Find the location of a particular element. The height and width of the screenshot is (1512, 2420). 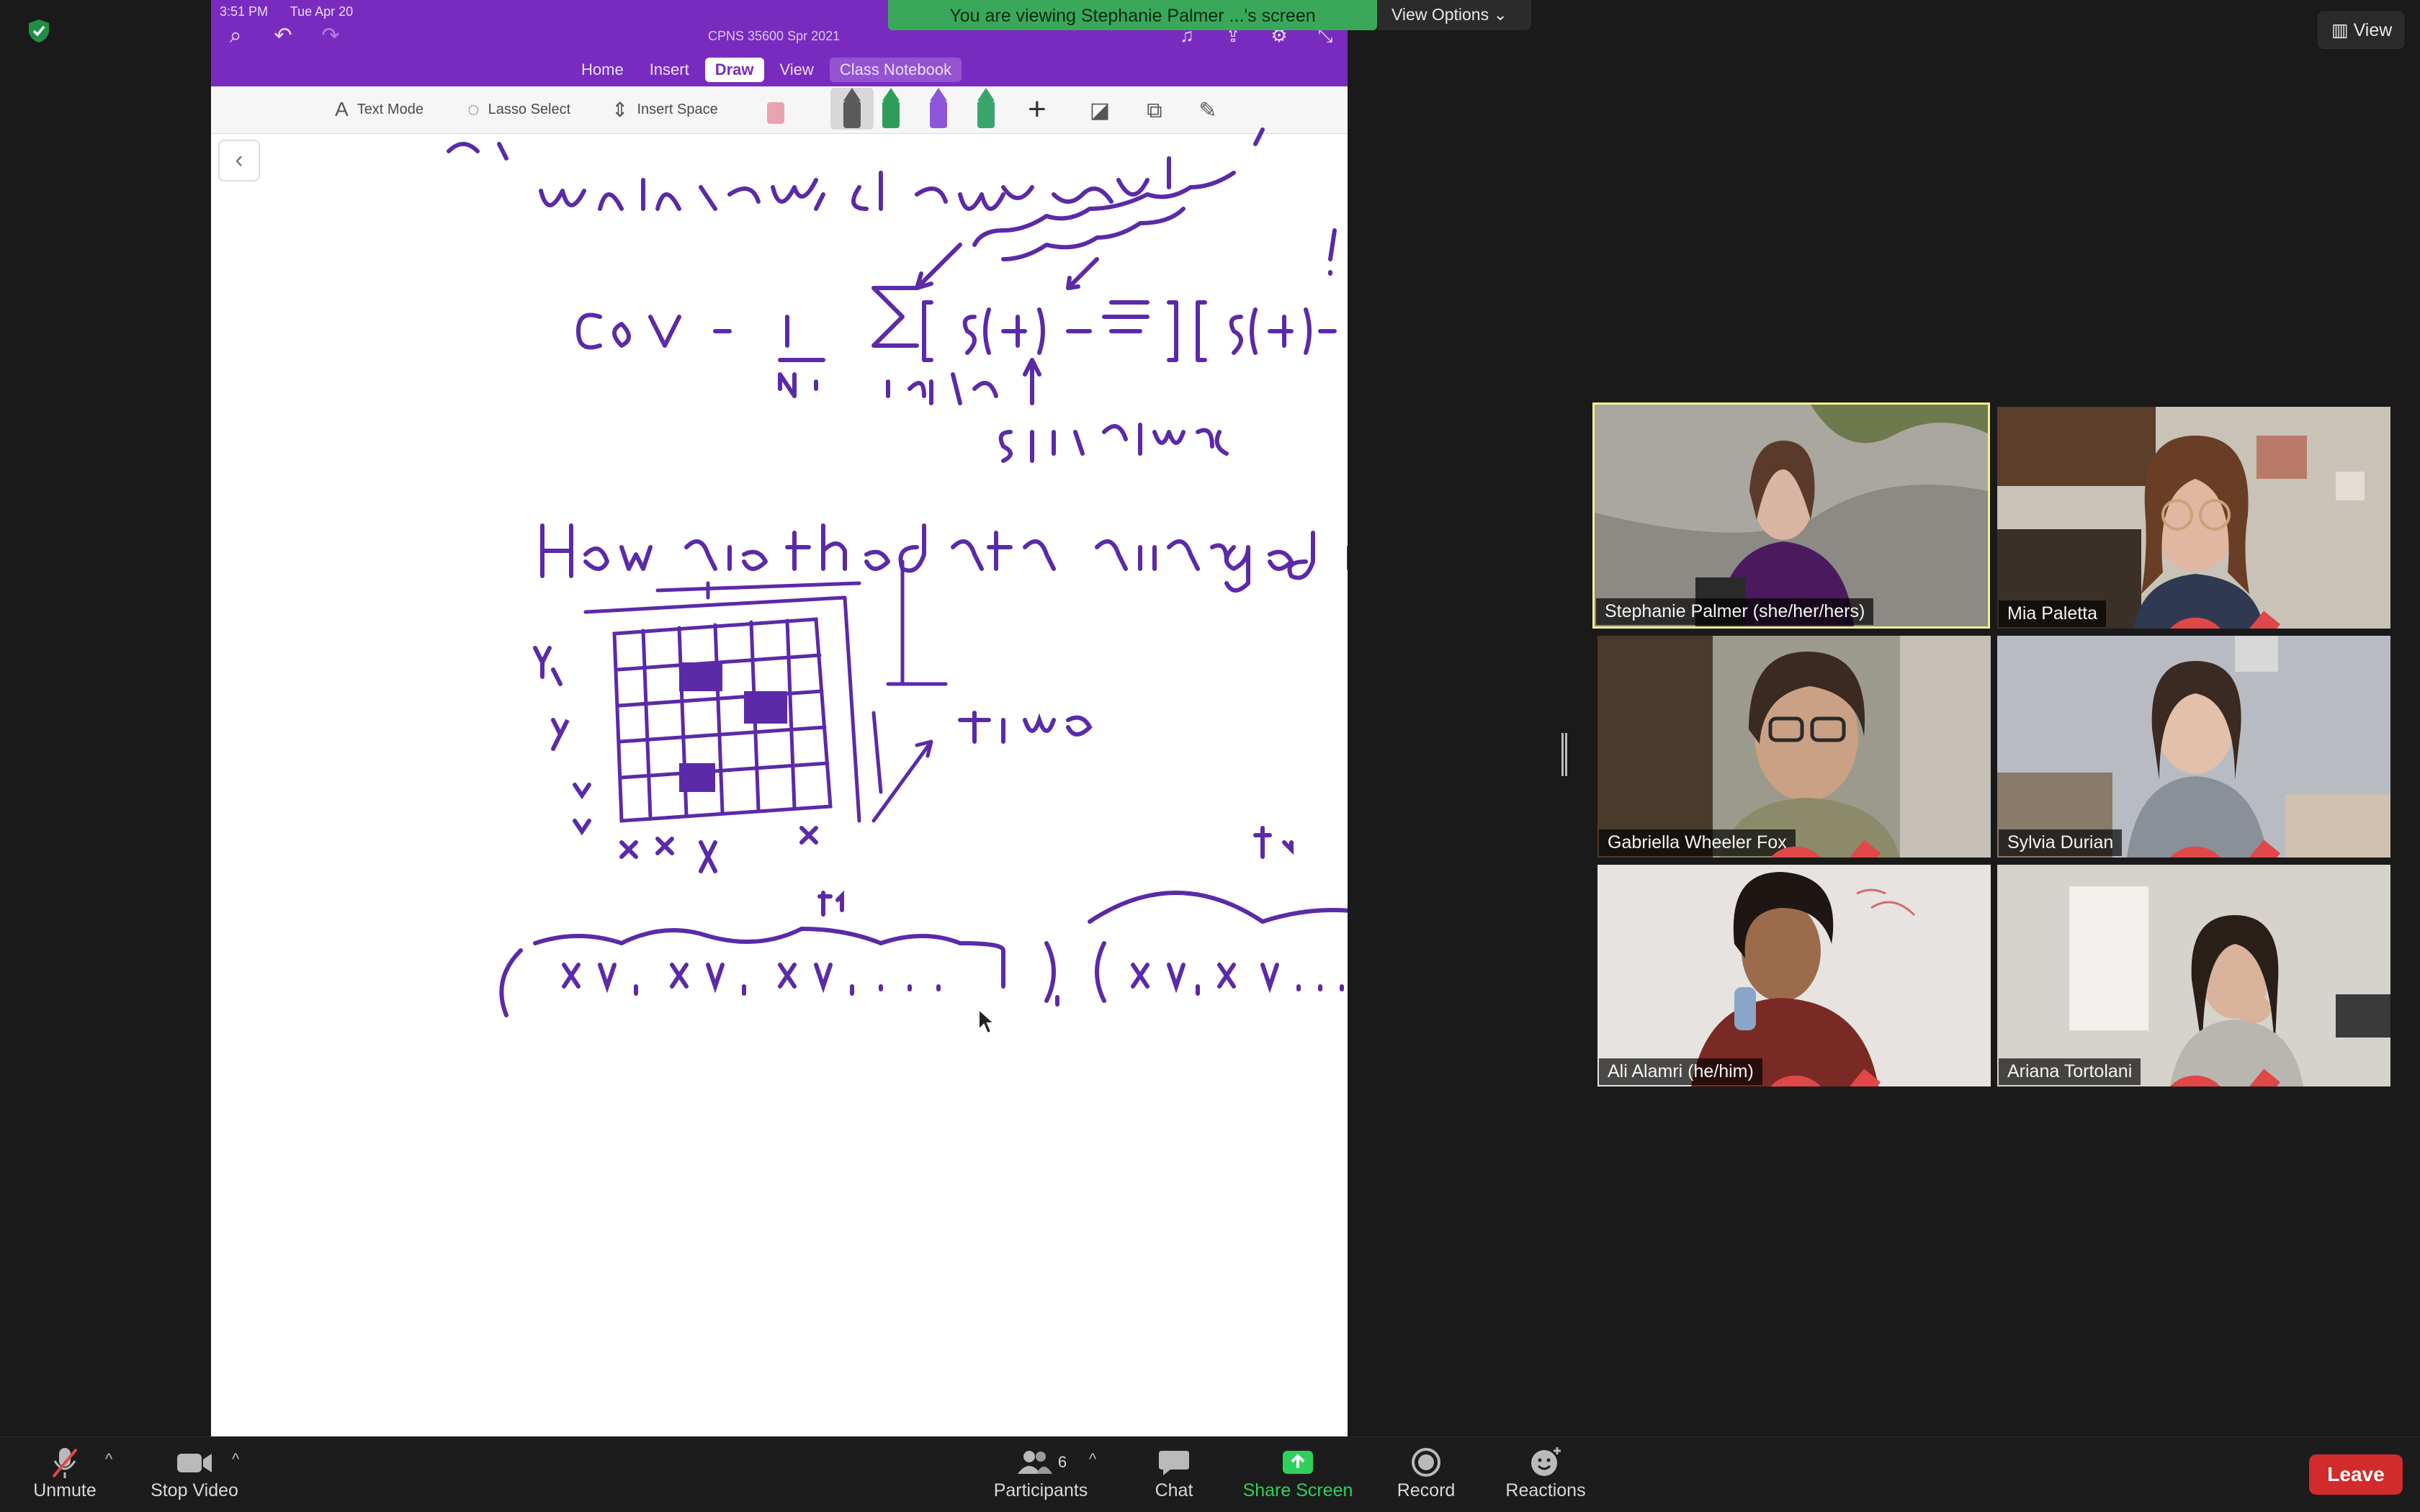

share-screen-icon is located at coordinates (1298, 1462).